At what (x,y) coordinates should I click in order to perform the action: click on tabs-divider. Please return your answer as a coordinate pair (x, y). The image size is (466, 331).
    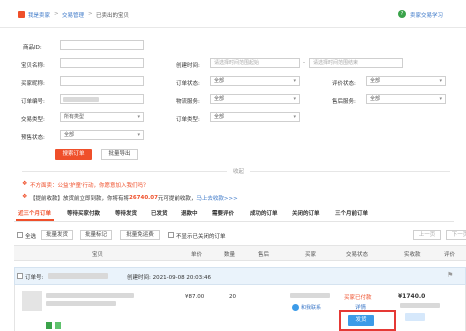
    Looking at the image, I should click on (234, 221).